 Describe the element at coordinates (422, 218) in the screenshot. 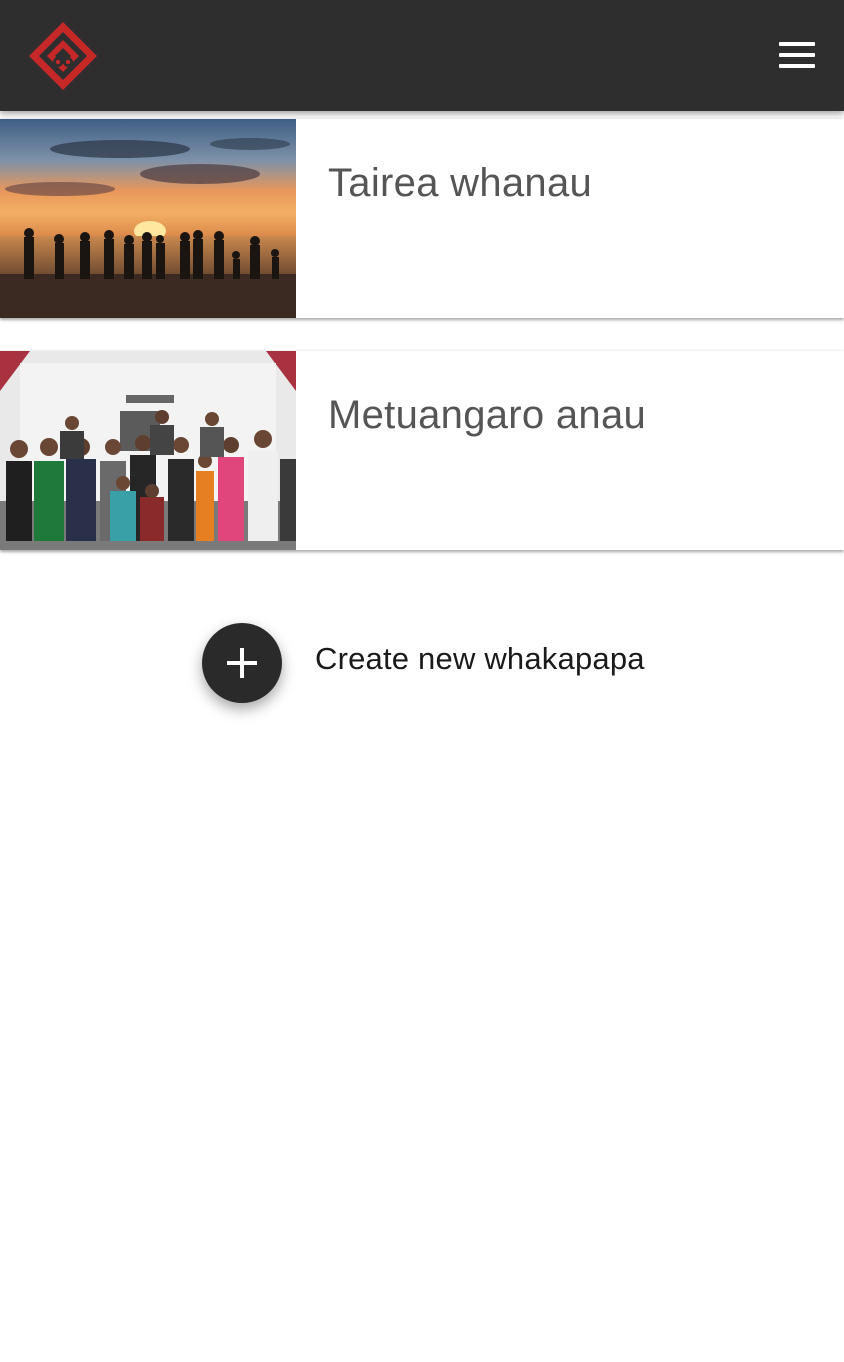

I see `whakapapa-card-tairea: Tairea whanau` at that location.